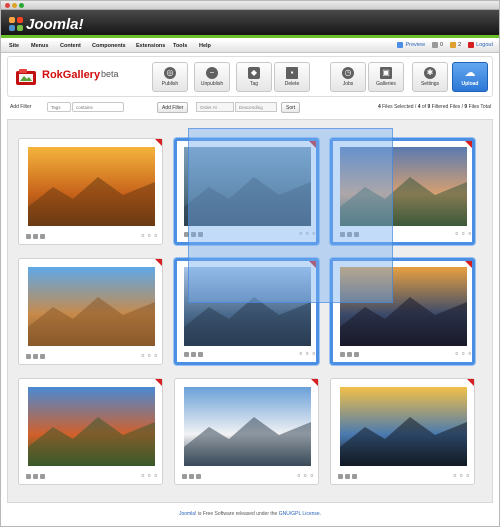 The height and width of the screenshot is (527, 500). I want to click on publish-button: ◎ Publish, so click(170, 77).